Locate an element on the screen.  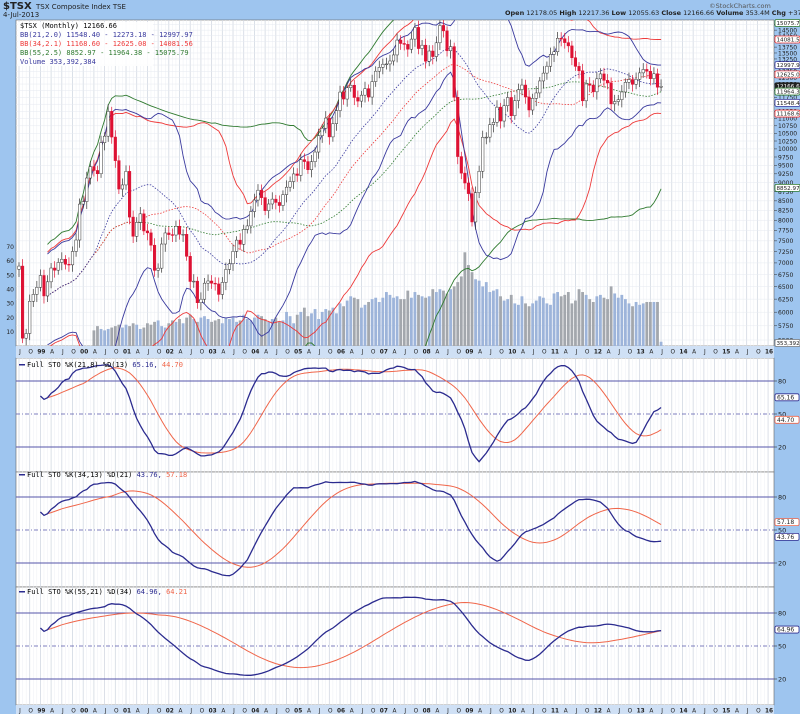
sto-legend-1: Full STO %K(21,8) %D(13) 65.16, 44.70 is located at coordinates (101, 365).